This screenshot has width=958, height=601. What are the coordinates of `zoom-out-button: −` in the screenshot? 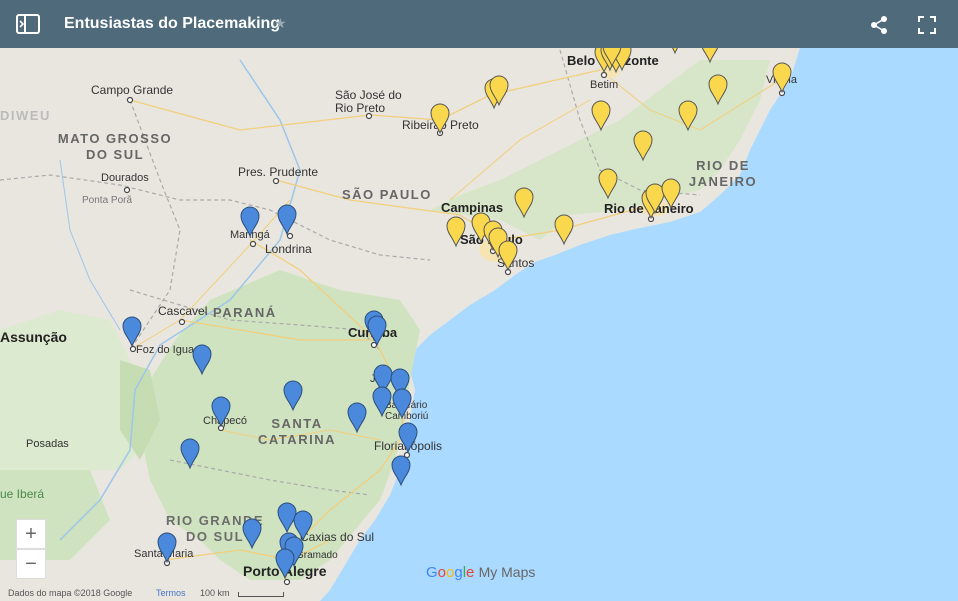 It's located at (31, 564).